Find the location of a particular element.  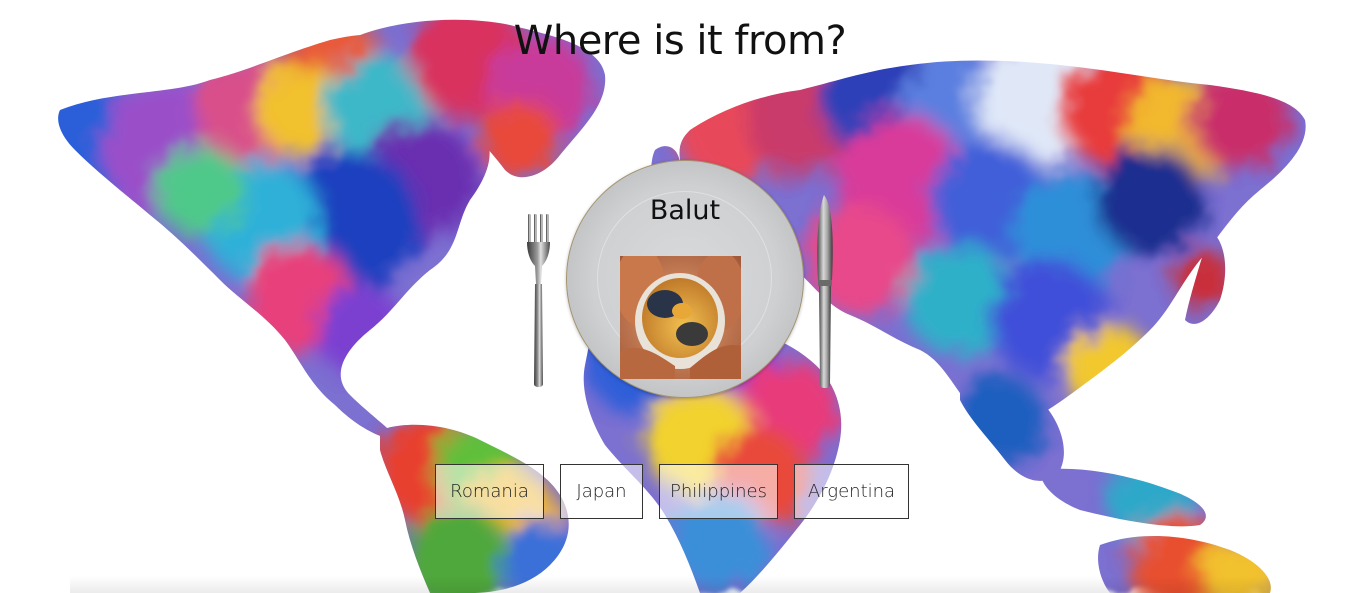

balut-egg-image is located at coordinates (680, 317).